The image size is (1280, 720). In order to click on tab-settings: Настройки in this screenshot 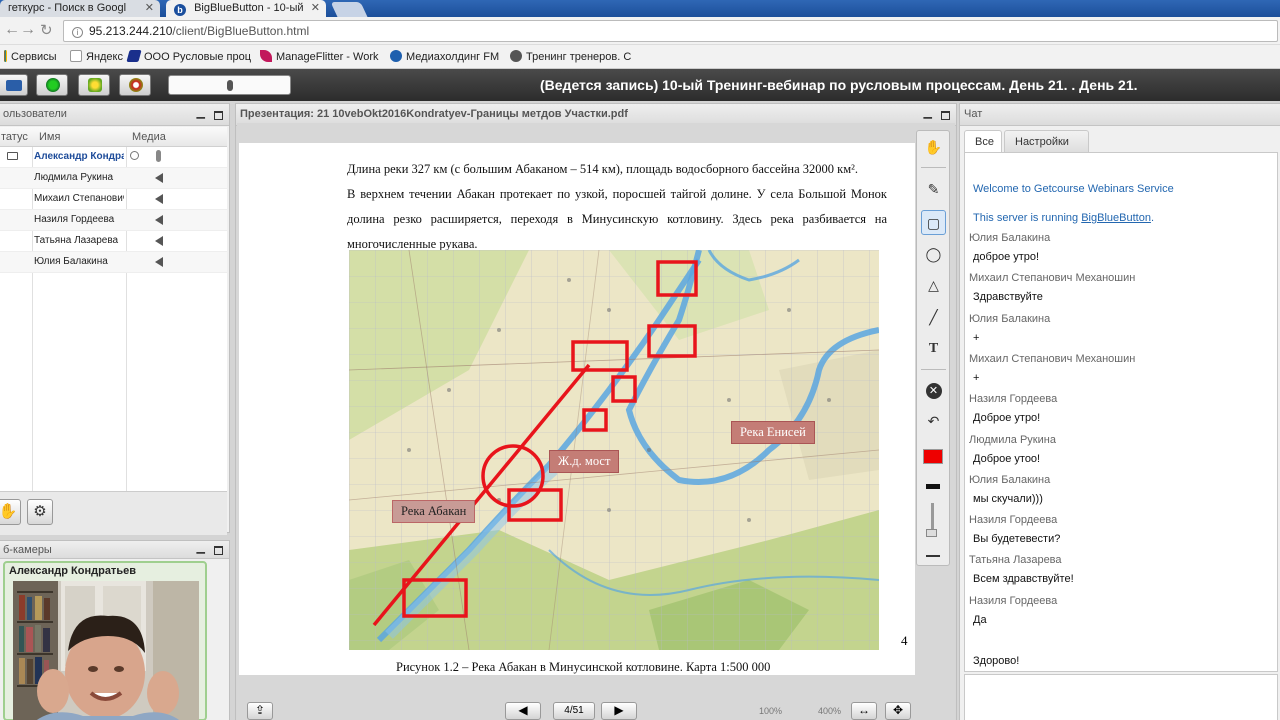, I will do `click(1046, 141)`.